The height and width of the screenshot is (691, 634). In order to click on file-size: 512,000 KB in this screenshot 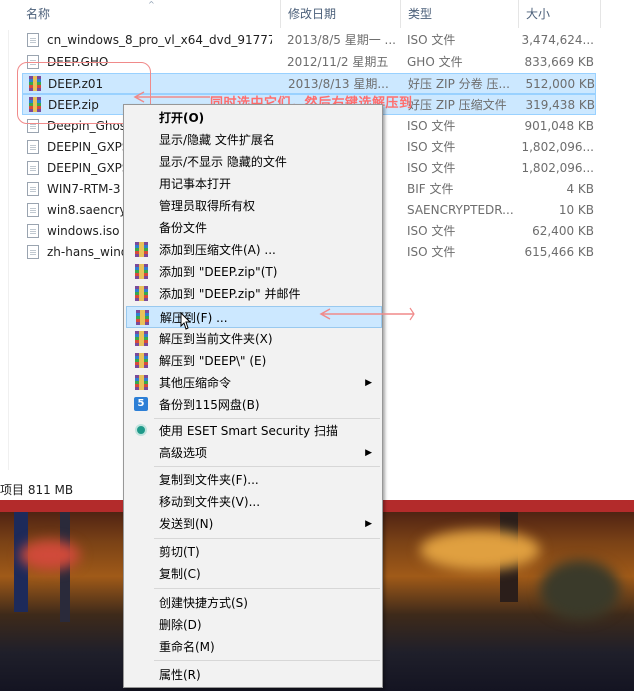, I will do `click(560, 84)`.